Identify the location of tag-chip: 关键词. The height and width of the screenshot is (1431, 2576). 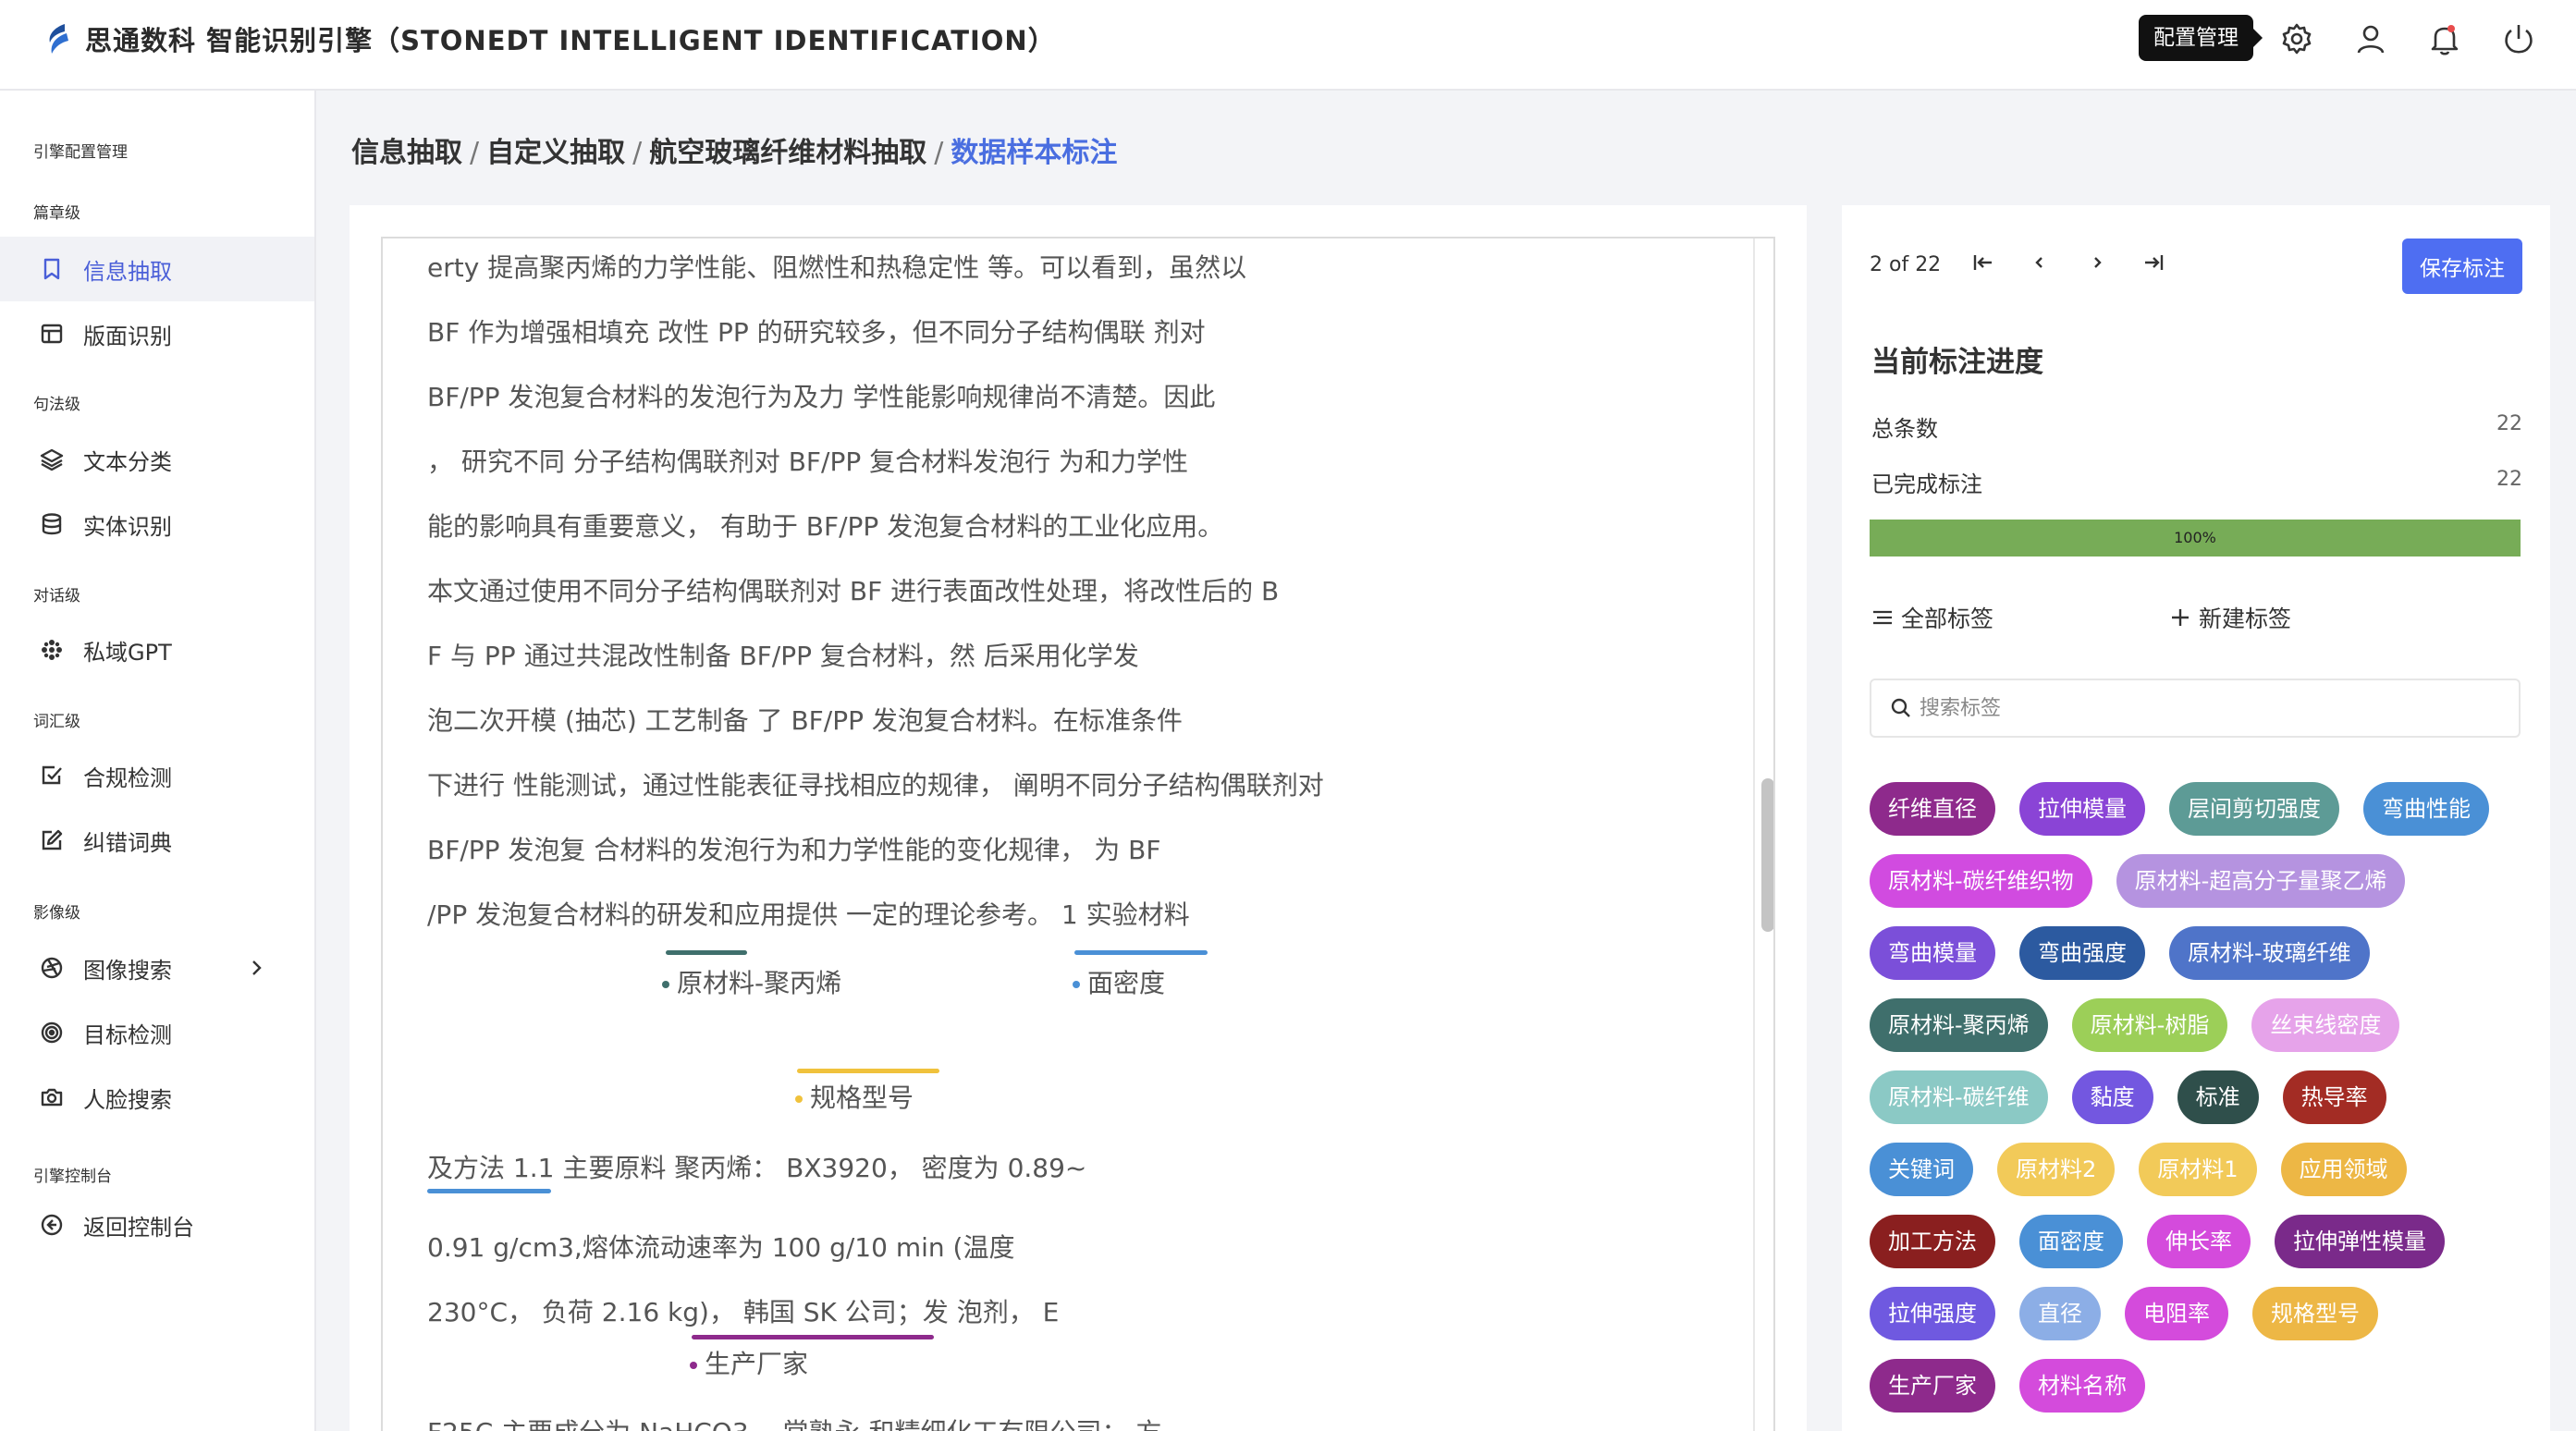
(1921, 1169).